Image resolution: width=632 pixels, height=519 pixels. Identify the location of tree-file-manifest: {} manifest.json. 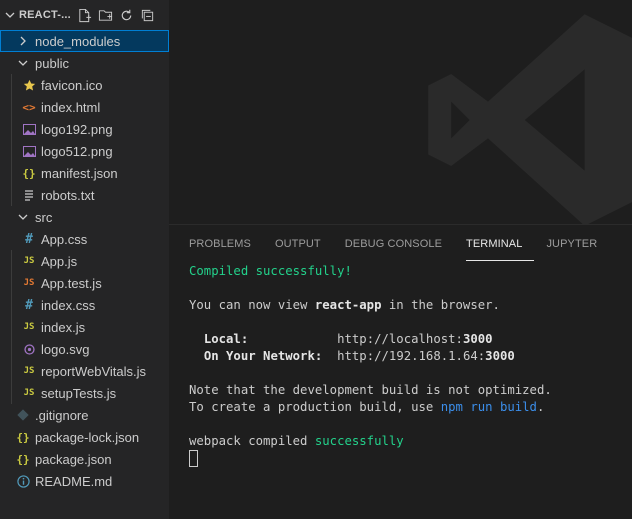
(84, 173).